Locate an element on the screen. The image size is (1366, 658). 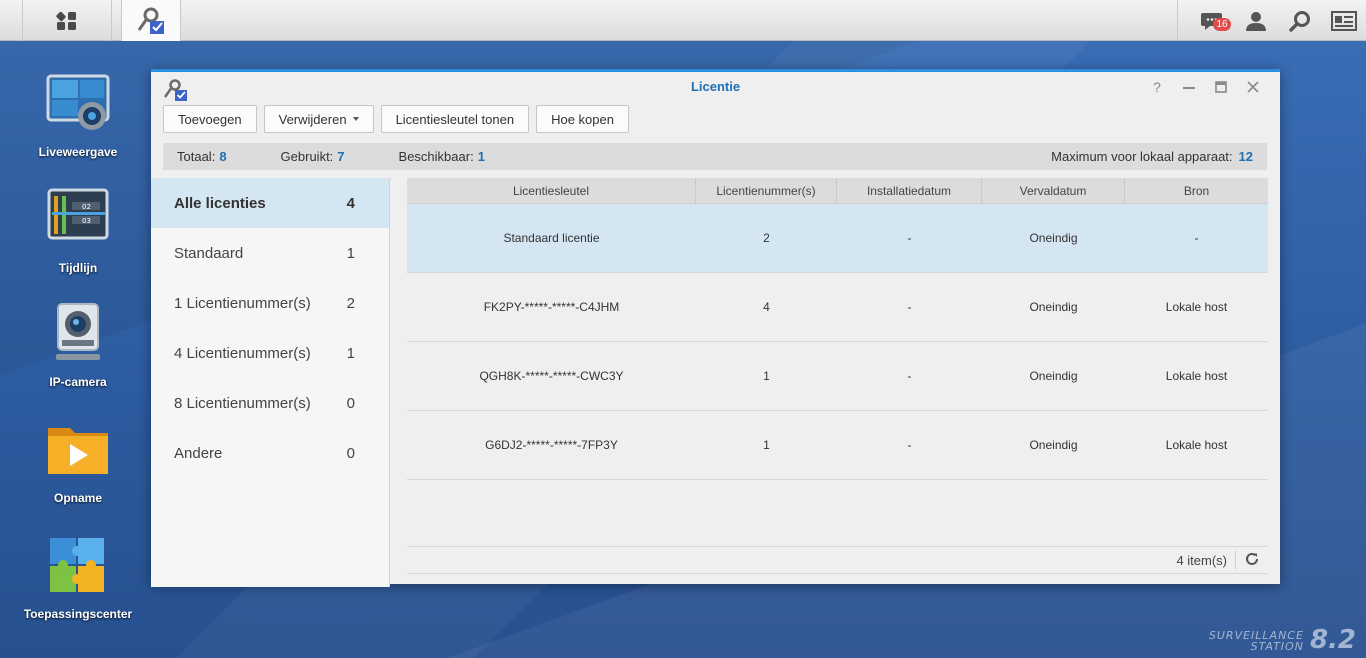
brand-text: SURVEILLANCE STATION is located at coordinates (1256, 641).